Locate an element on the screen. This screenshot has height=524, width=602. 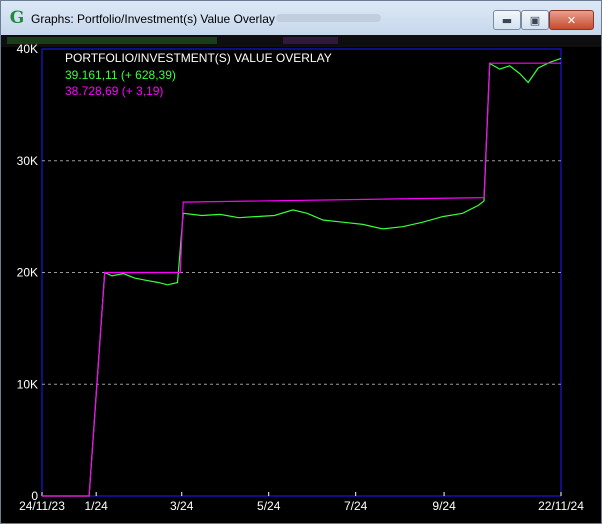
y-tick-label: 40K is located at coordinates (27, 49).